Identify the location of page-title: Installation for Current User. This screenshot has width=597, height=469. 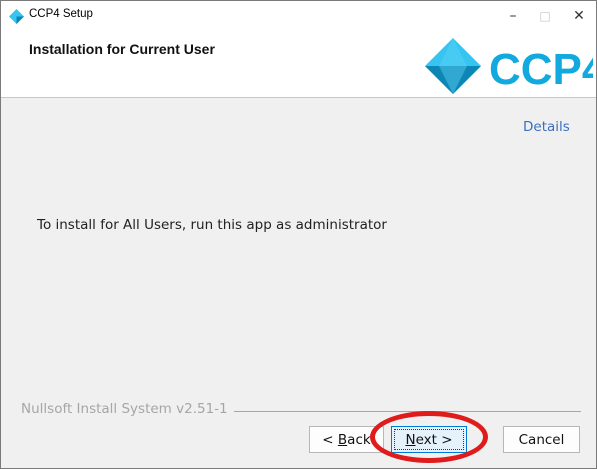
(122, 49).